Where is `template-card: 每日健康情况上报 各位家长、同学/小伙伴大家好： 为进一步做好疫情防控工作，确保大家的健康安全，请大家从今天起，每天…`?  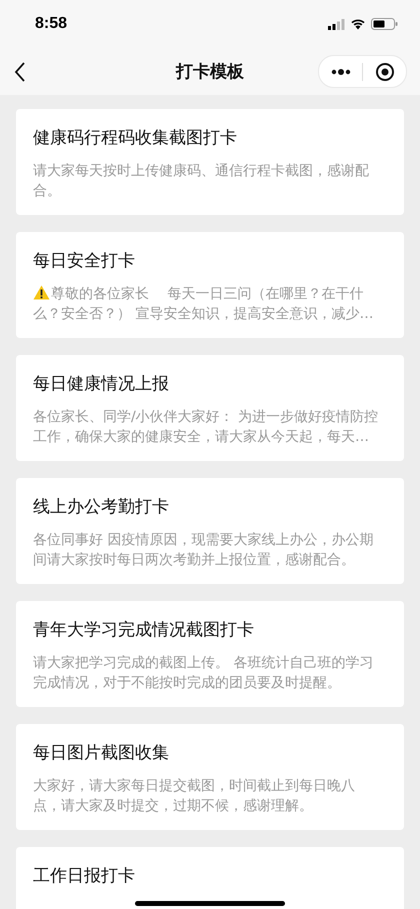
template-card: 每日健康情况上报 各位家长、同学/小伙伴大家好： 为进一步做好疫情防控工作，确保大家的健康安全，请大家从今天起，每天… is located at coordinates (210, 408).